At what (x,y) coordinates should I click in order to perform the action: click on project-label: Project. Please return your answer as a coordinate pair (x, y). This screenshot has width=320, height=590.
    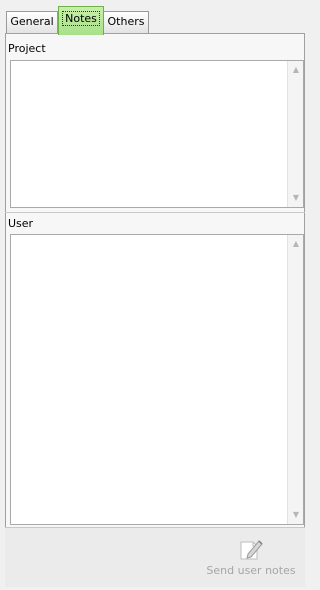
    Looking at the image, I should click on (27, 48).